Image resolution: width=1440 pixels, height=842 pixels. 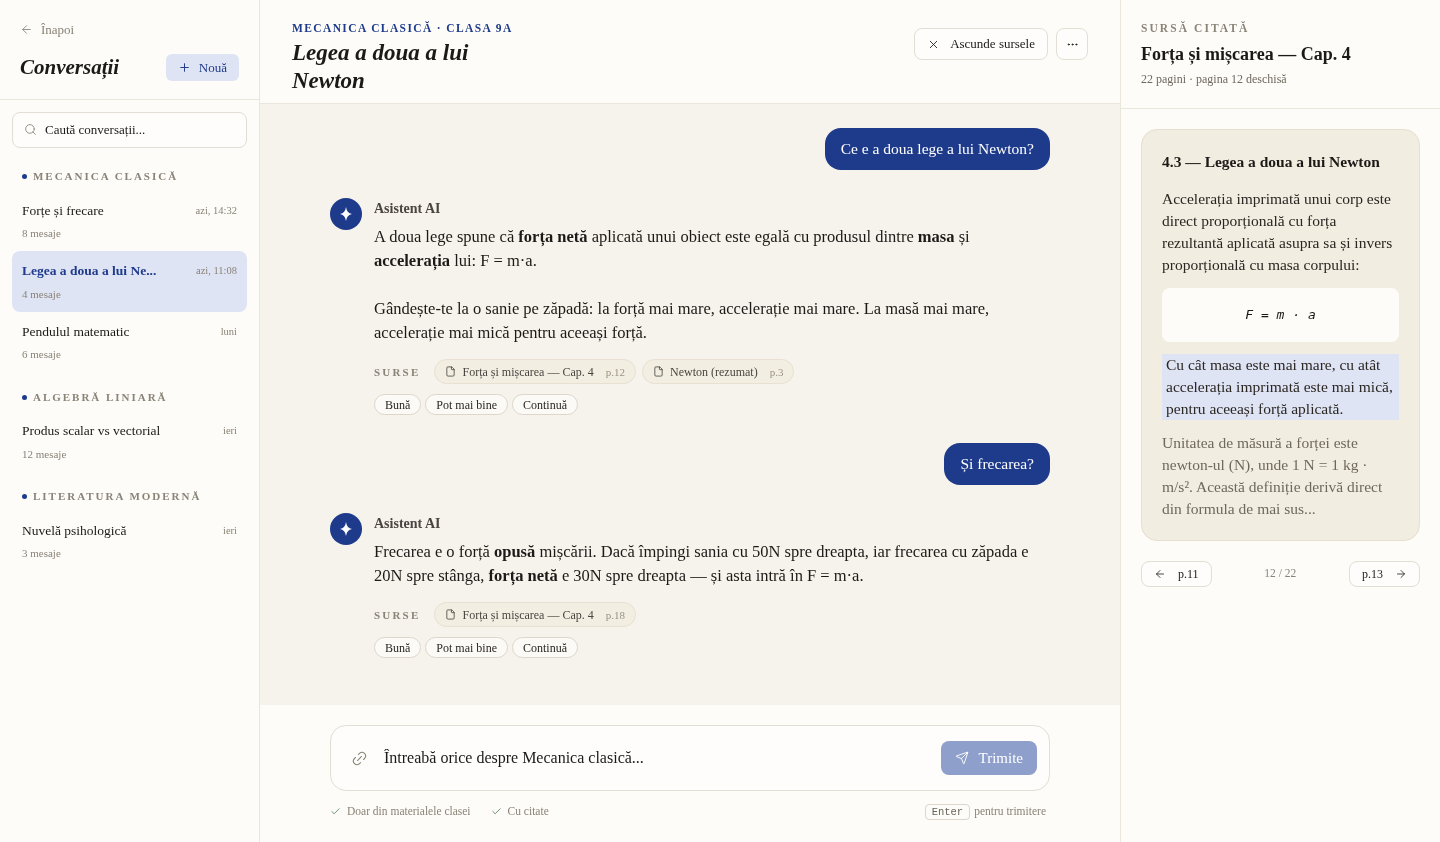 I want to click on conversation-title: Nuvelă psihologică, so click(x=74, y=530).